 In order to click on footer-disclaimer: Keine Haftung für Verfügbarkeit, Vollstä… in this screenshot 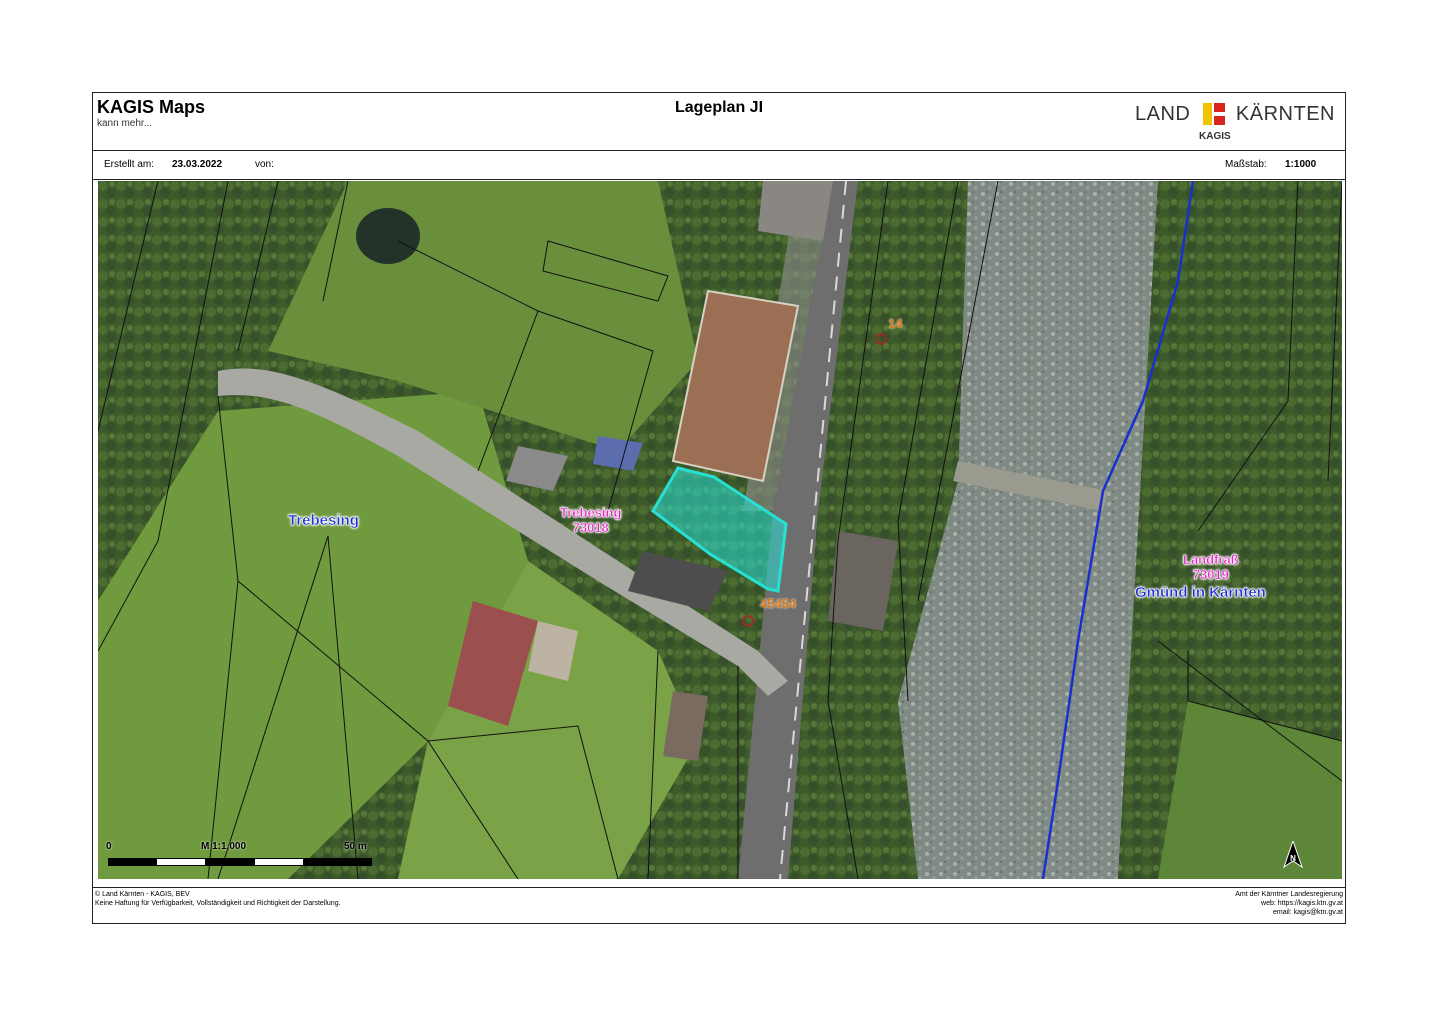, I will do `click(218, 903)`.